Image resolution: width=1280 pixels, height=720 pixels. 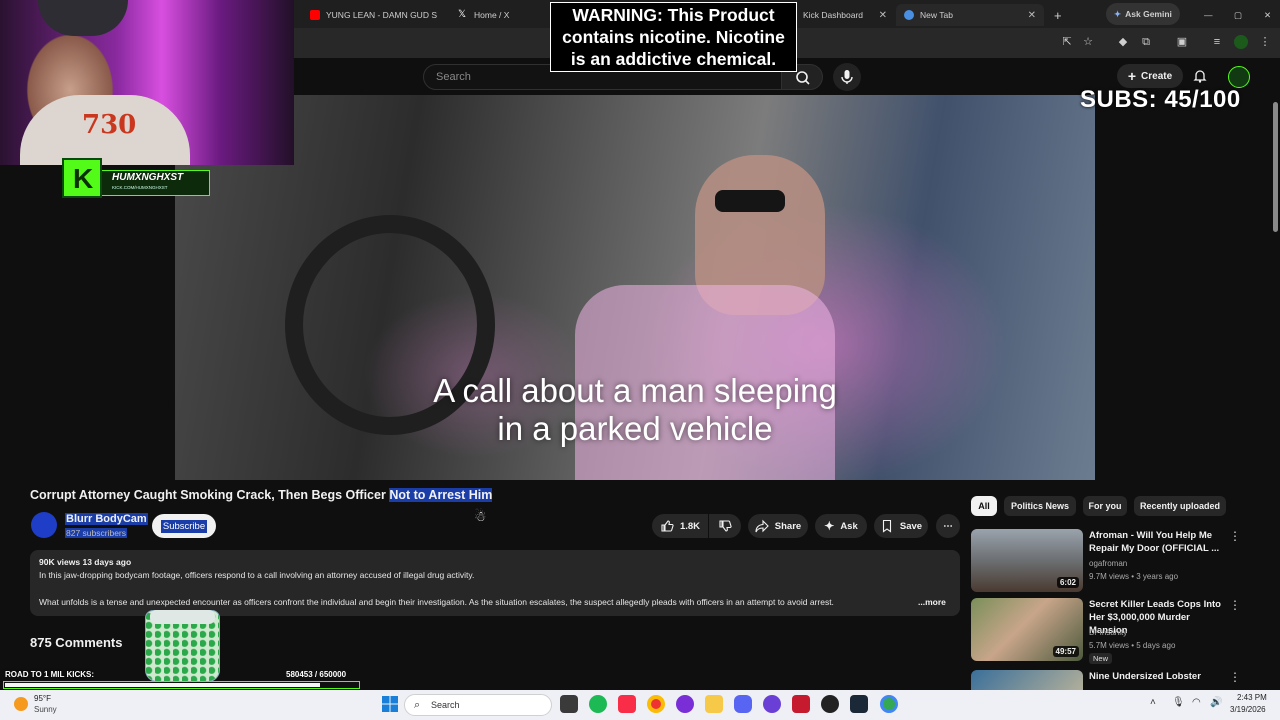 I want to click on account-avatar, so click(x=1239, y=77).